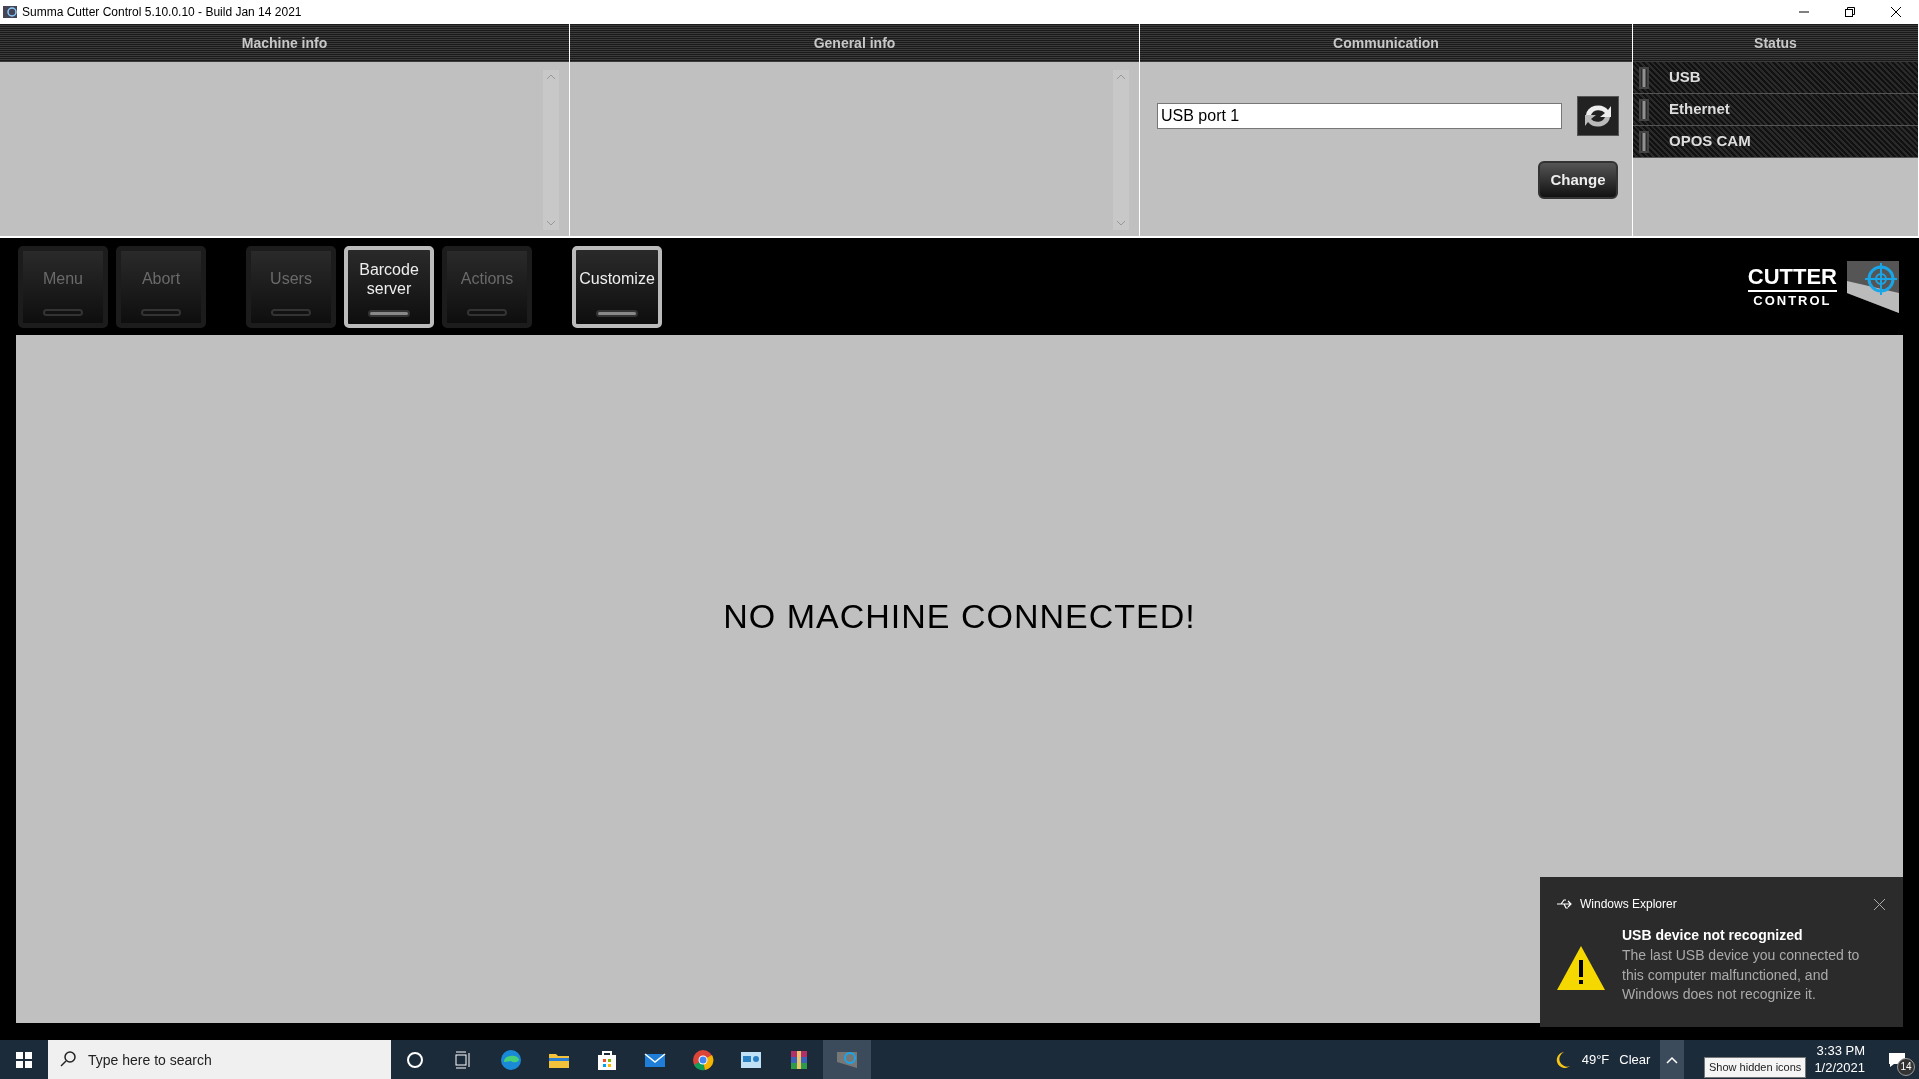 Image resolution: width=1919 pixels, height=1079 pixels. Describe the element at coordinates (1710, 141) in the screenshot. I see `status-label: OPOS CAM` at that location.